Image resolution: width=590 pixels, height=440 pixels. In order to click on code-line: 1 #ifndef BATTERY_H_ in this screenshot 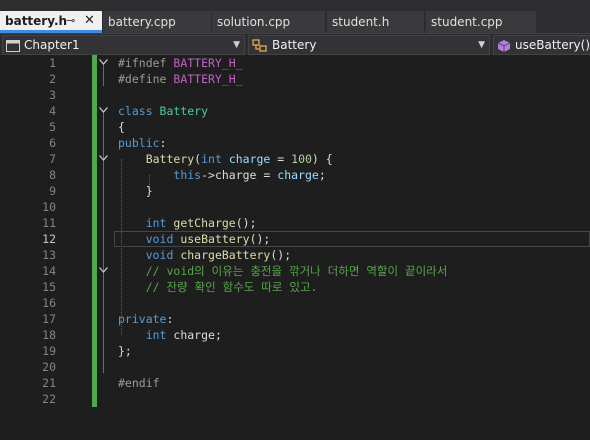, I will do `click(295, 63)`.